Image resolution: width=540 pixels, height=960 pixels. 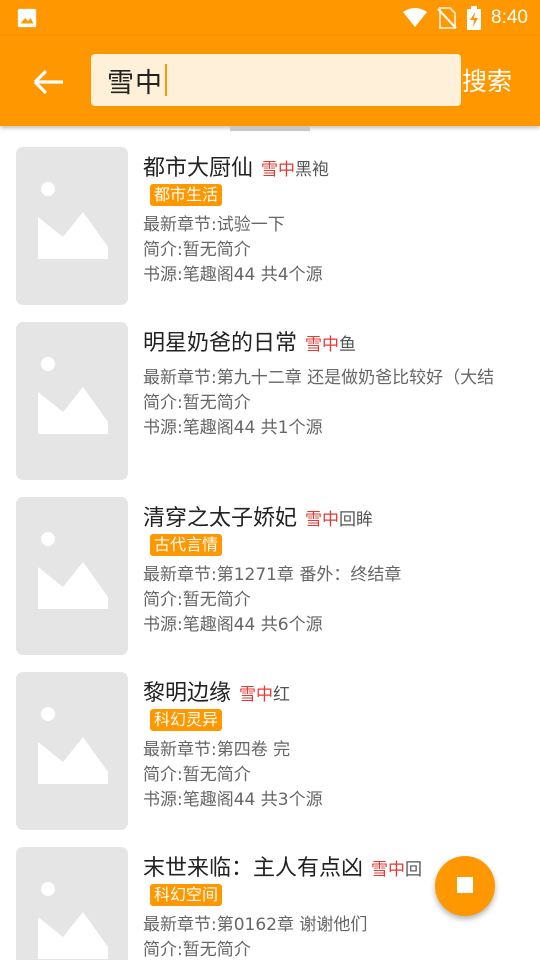 I want to click on status-bar: 8:40, so click(x=270, y=18).